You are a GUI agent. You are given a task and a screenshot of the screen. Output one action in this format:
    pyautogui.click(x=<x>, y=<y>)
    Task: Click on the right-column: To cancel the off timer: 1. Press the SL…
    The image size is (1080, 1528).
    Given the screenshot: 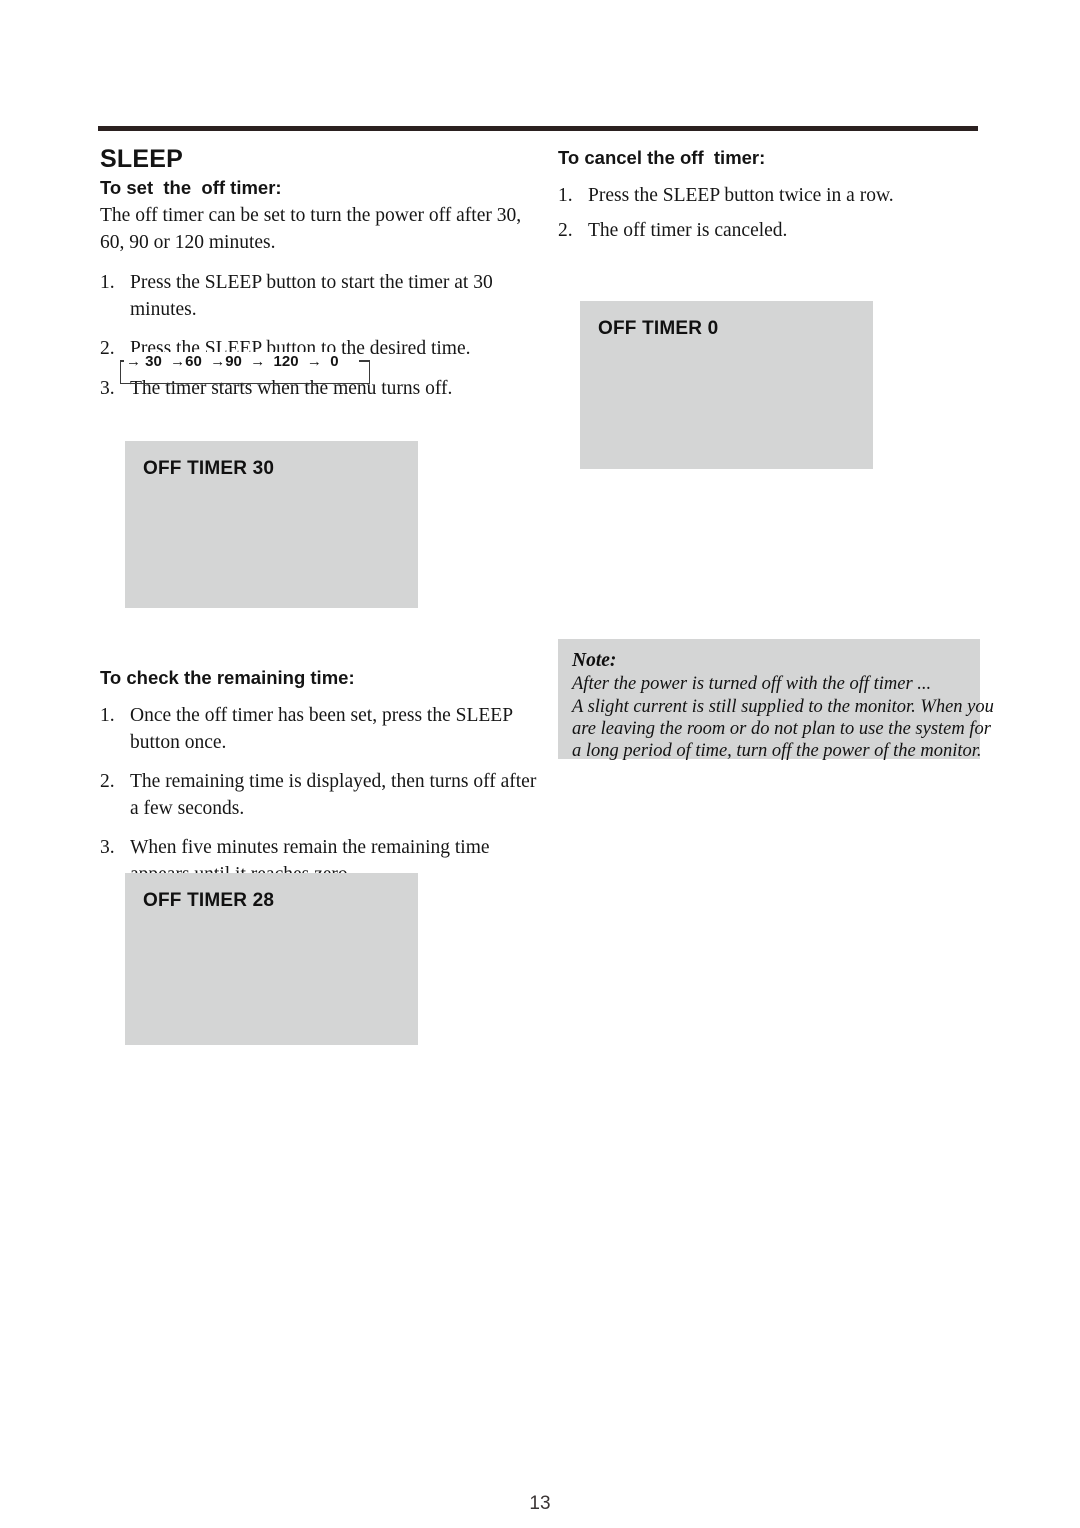 What is the action you would take?
    pyautogui.click(x=769, y=199)
    